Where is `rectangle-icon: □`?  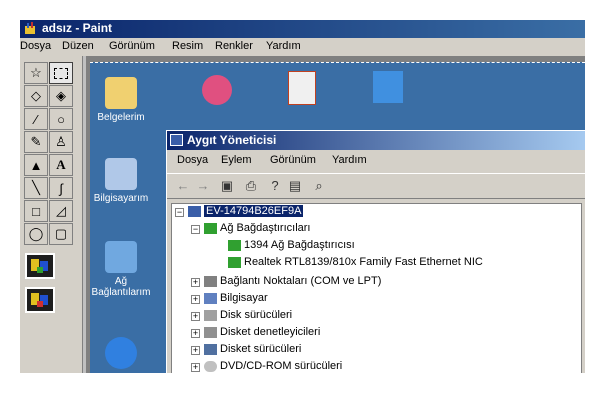
rectangle-icon: □ is located at coordinates (36, 211).